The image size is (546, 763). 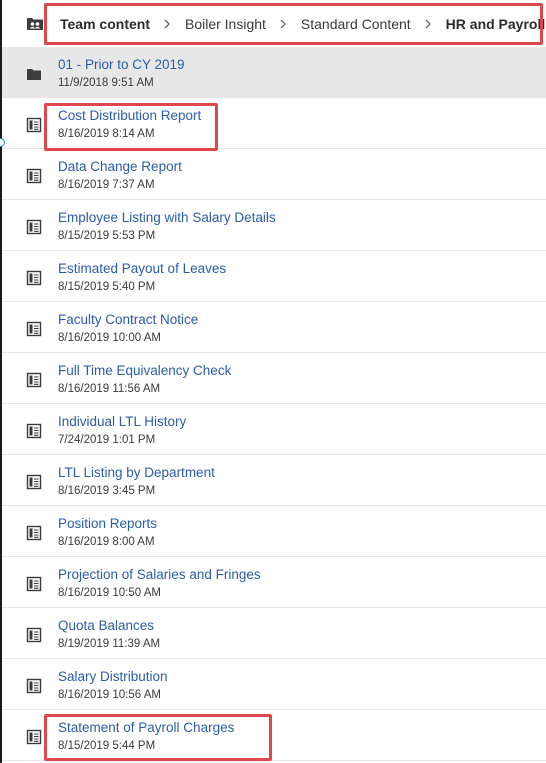 What do you see at coordinates (35, 23) in the screenshot?
I see `team-content-icon` at bounding box center [35, 23].